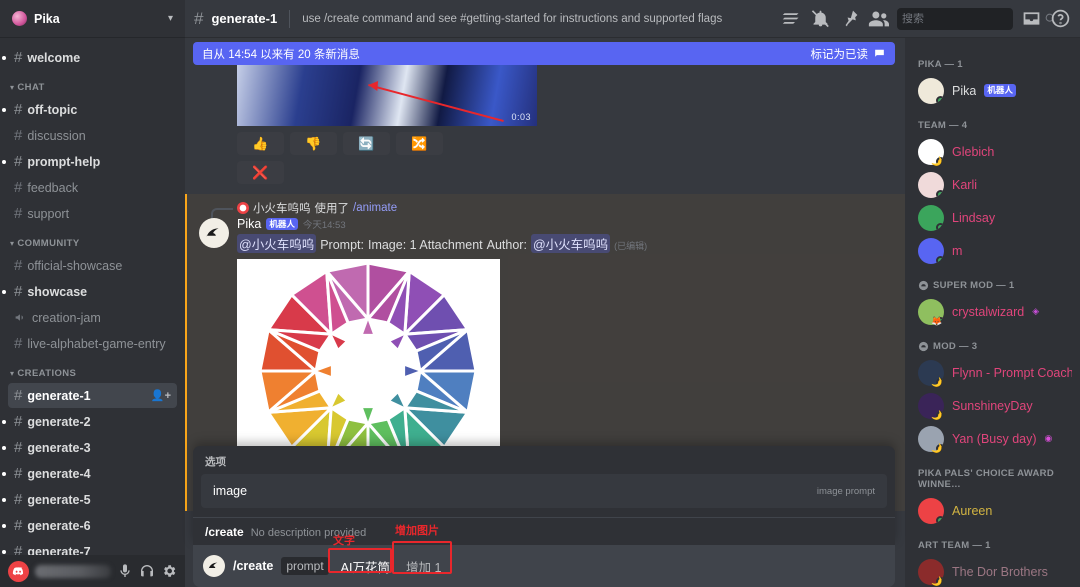  Describe the element at coordinates (976, 18) in the screenshot. I see `search-box` at that location.